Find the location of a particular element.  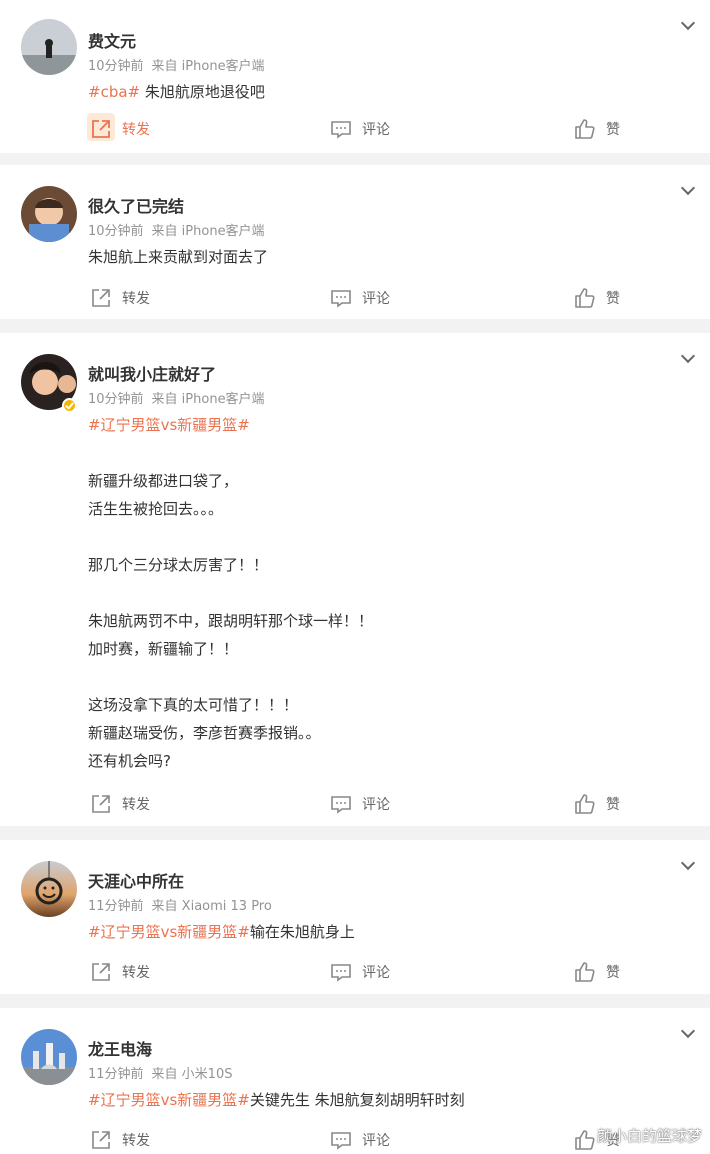

post-meta: 11分钟前 来自 小米10S is located at coordinates (160, 1072).